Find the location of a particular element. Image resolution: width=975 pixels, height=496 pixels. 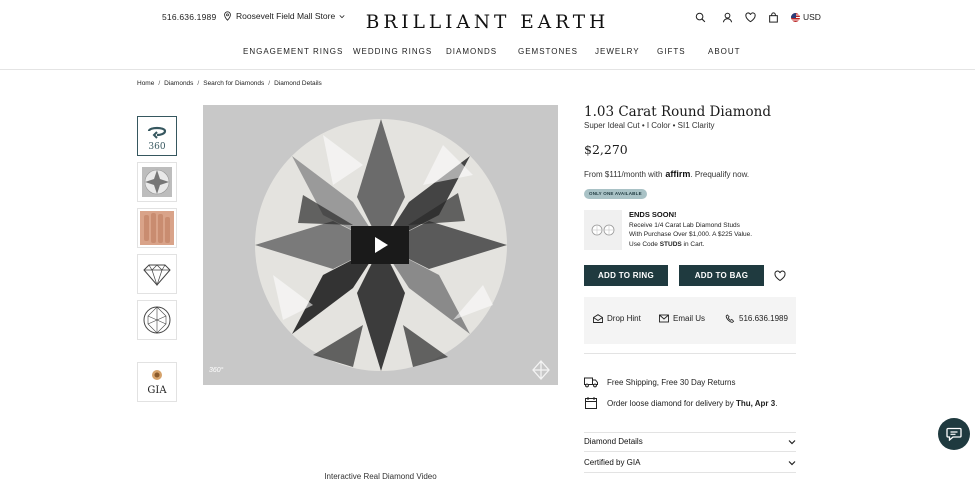

breadcrumb-search: Search for Diamonds is located at coordinates (233, 83).